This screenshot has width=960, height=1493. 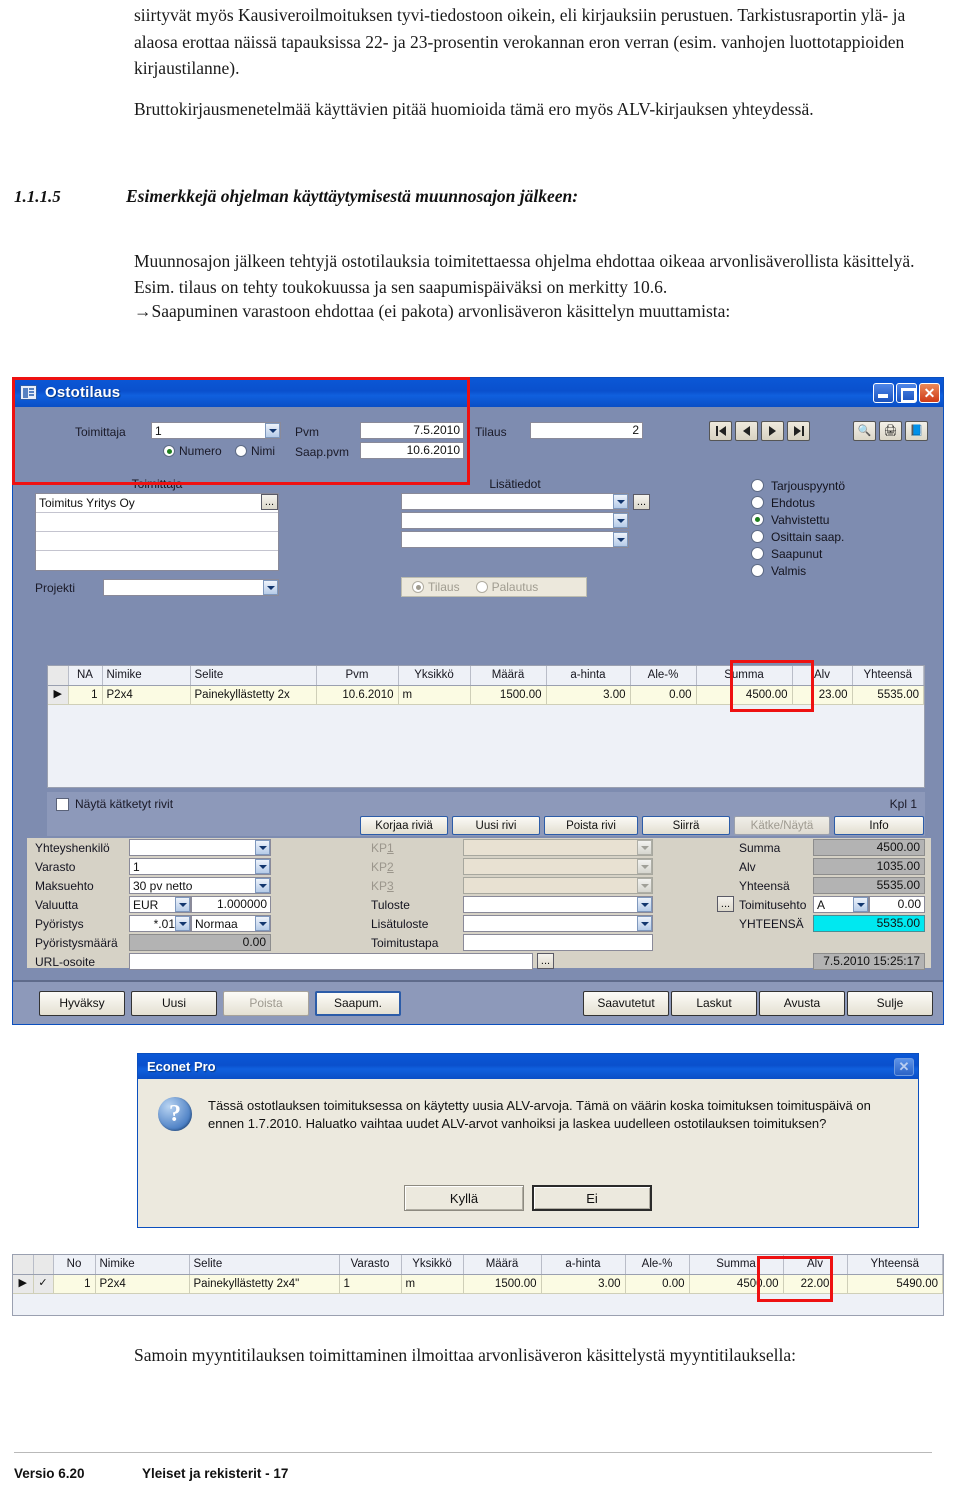 What do you see at coordinates (436, 587) in the screenshot?
I see `radio-tilaus: Tilaus` at bounding box center [436, 587].